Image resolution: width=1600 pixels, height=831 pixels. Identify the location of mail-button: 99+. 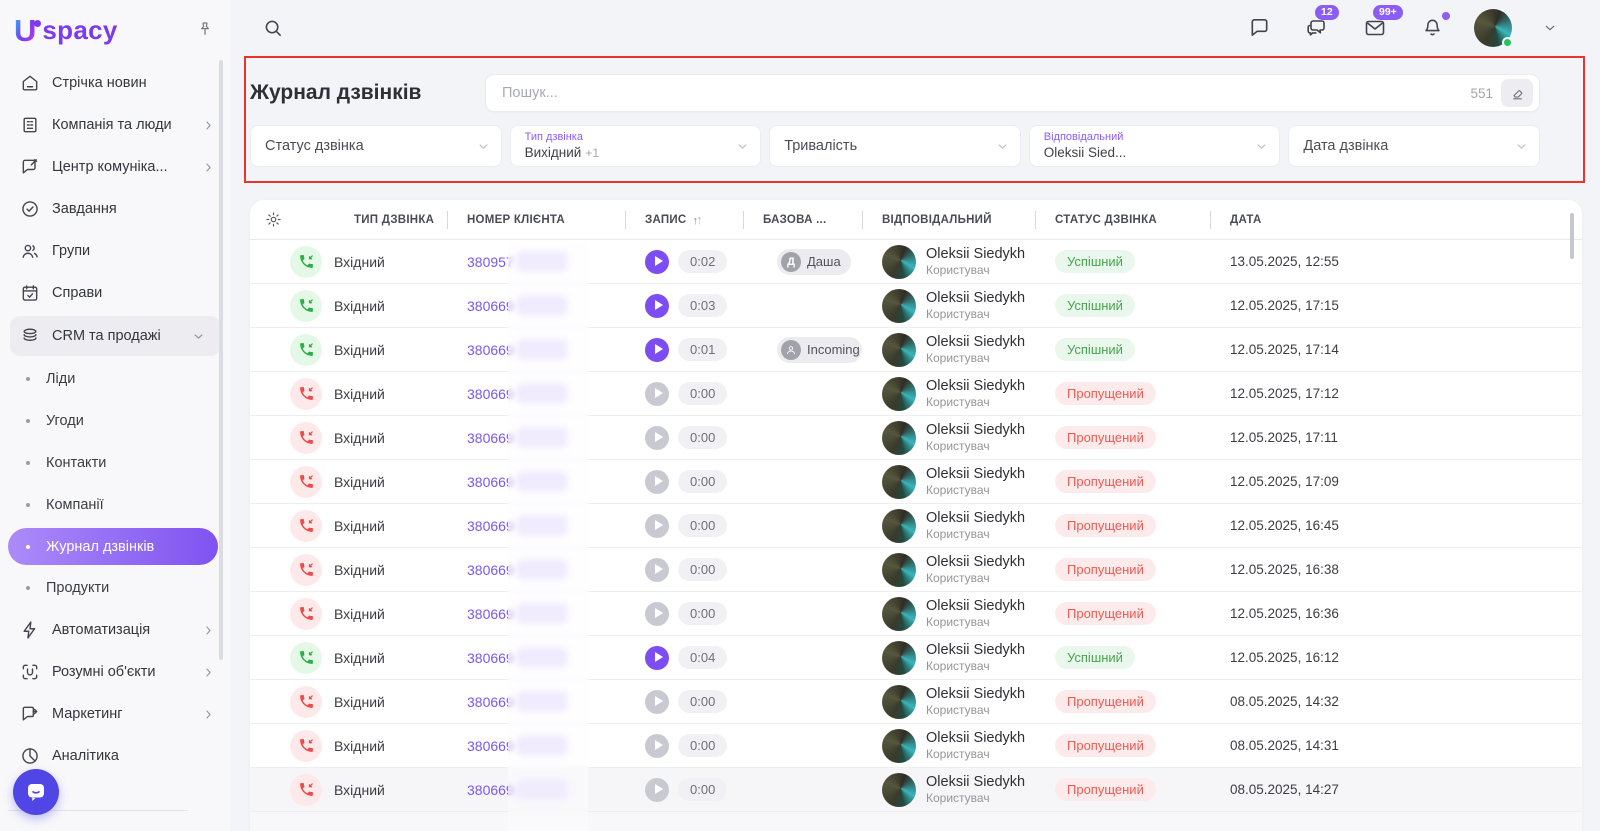
(1381, 24).